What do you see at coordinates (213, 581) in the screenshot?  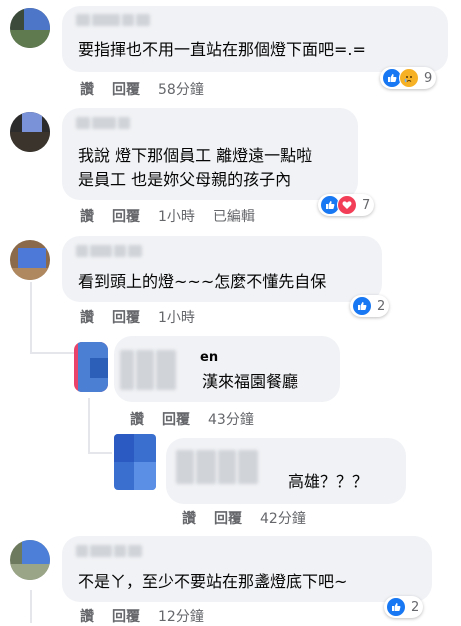 I see `comment-text: 不是ㄚ，至少不要站在那盞燈底下吧~` at bounding box center [213, 581].